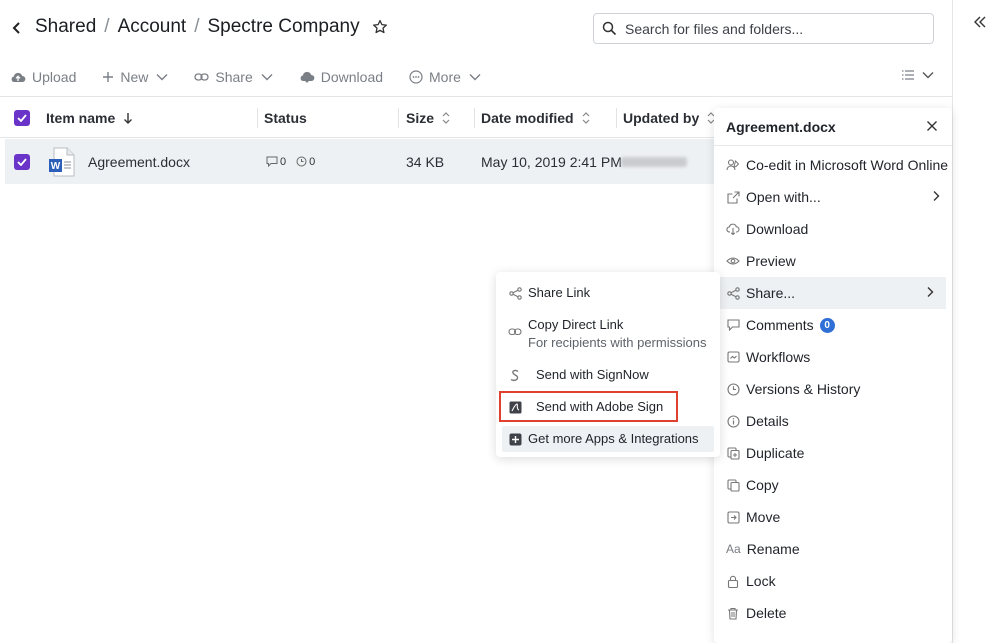 This screenshot has height=643, width=999. Describe the element at coordinates (559, 292) in the screenshot. I see `submenu-label: Share Link` at that location.